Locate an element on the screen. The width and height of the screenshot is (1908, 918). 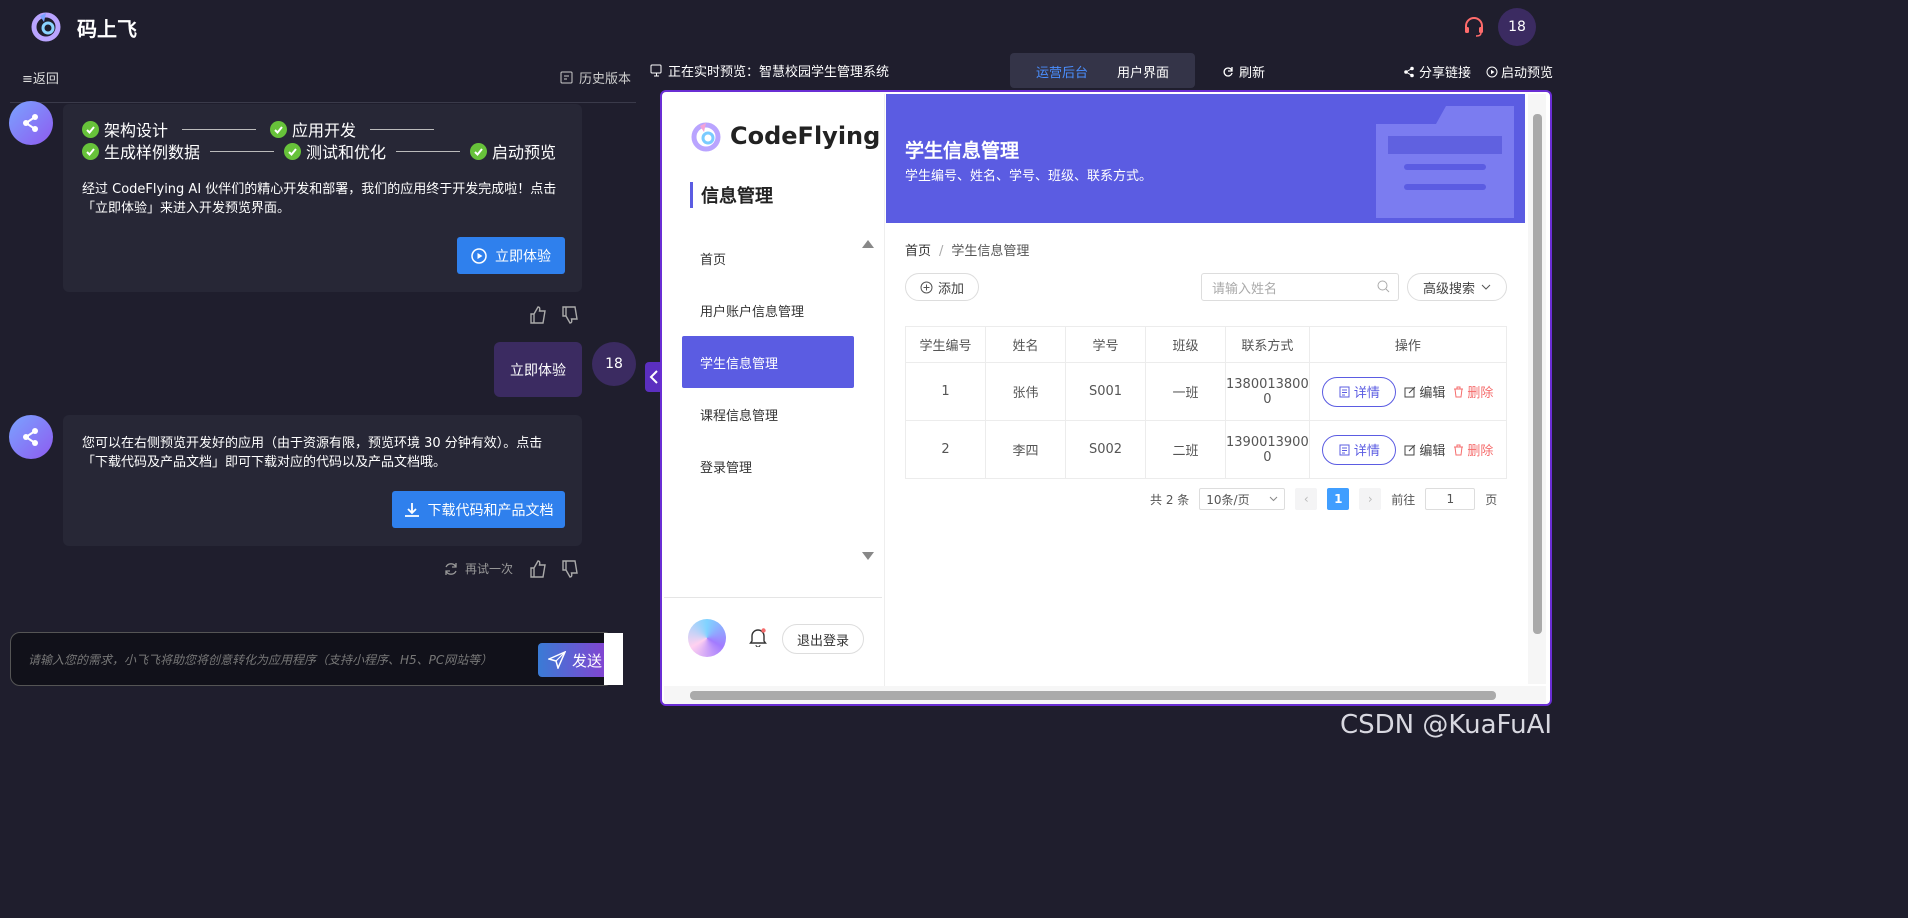
table-row: 2 李四 S002 二班 1390013900 0 详情 编辑 删除 is located at coordinates (1206, 449).